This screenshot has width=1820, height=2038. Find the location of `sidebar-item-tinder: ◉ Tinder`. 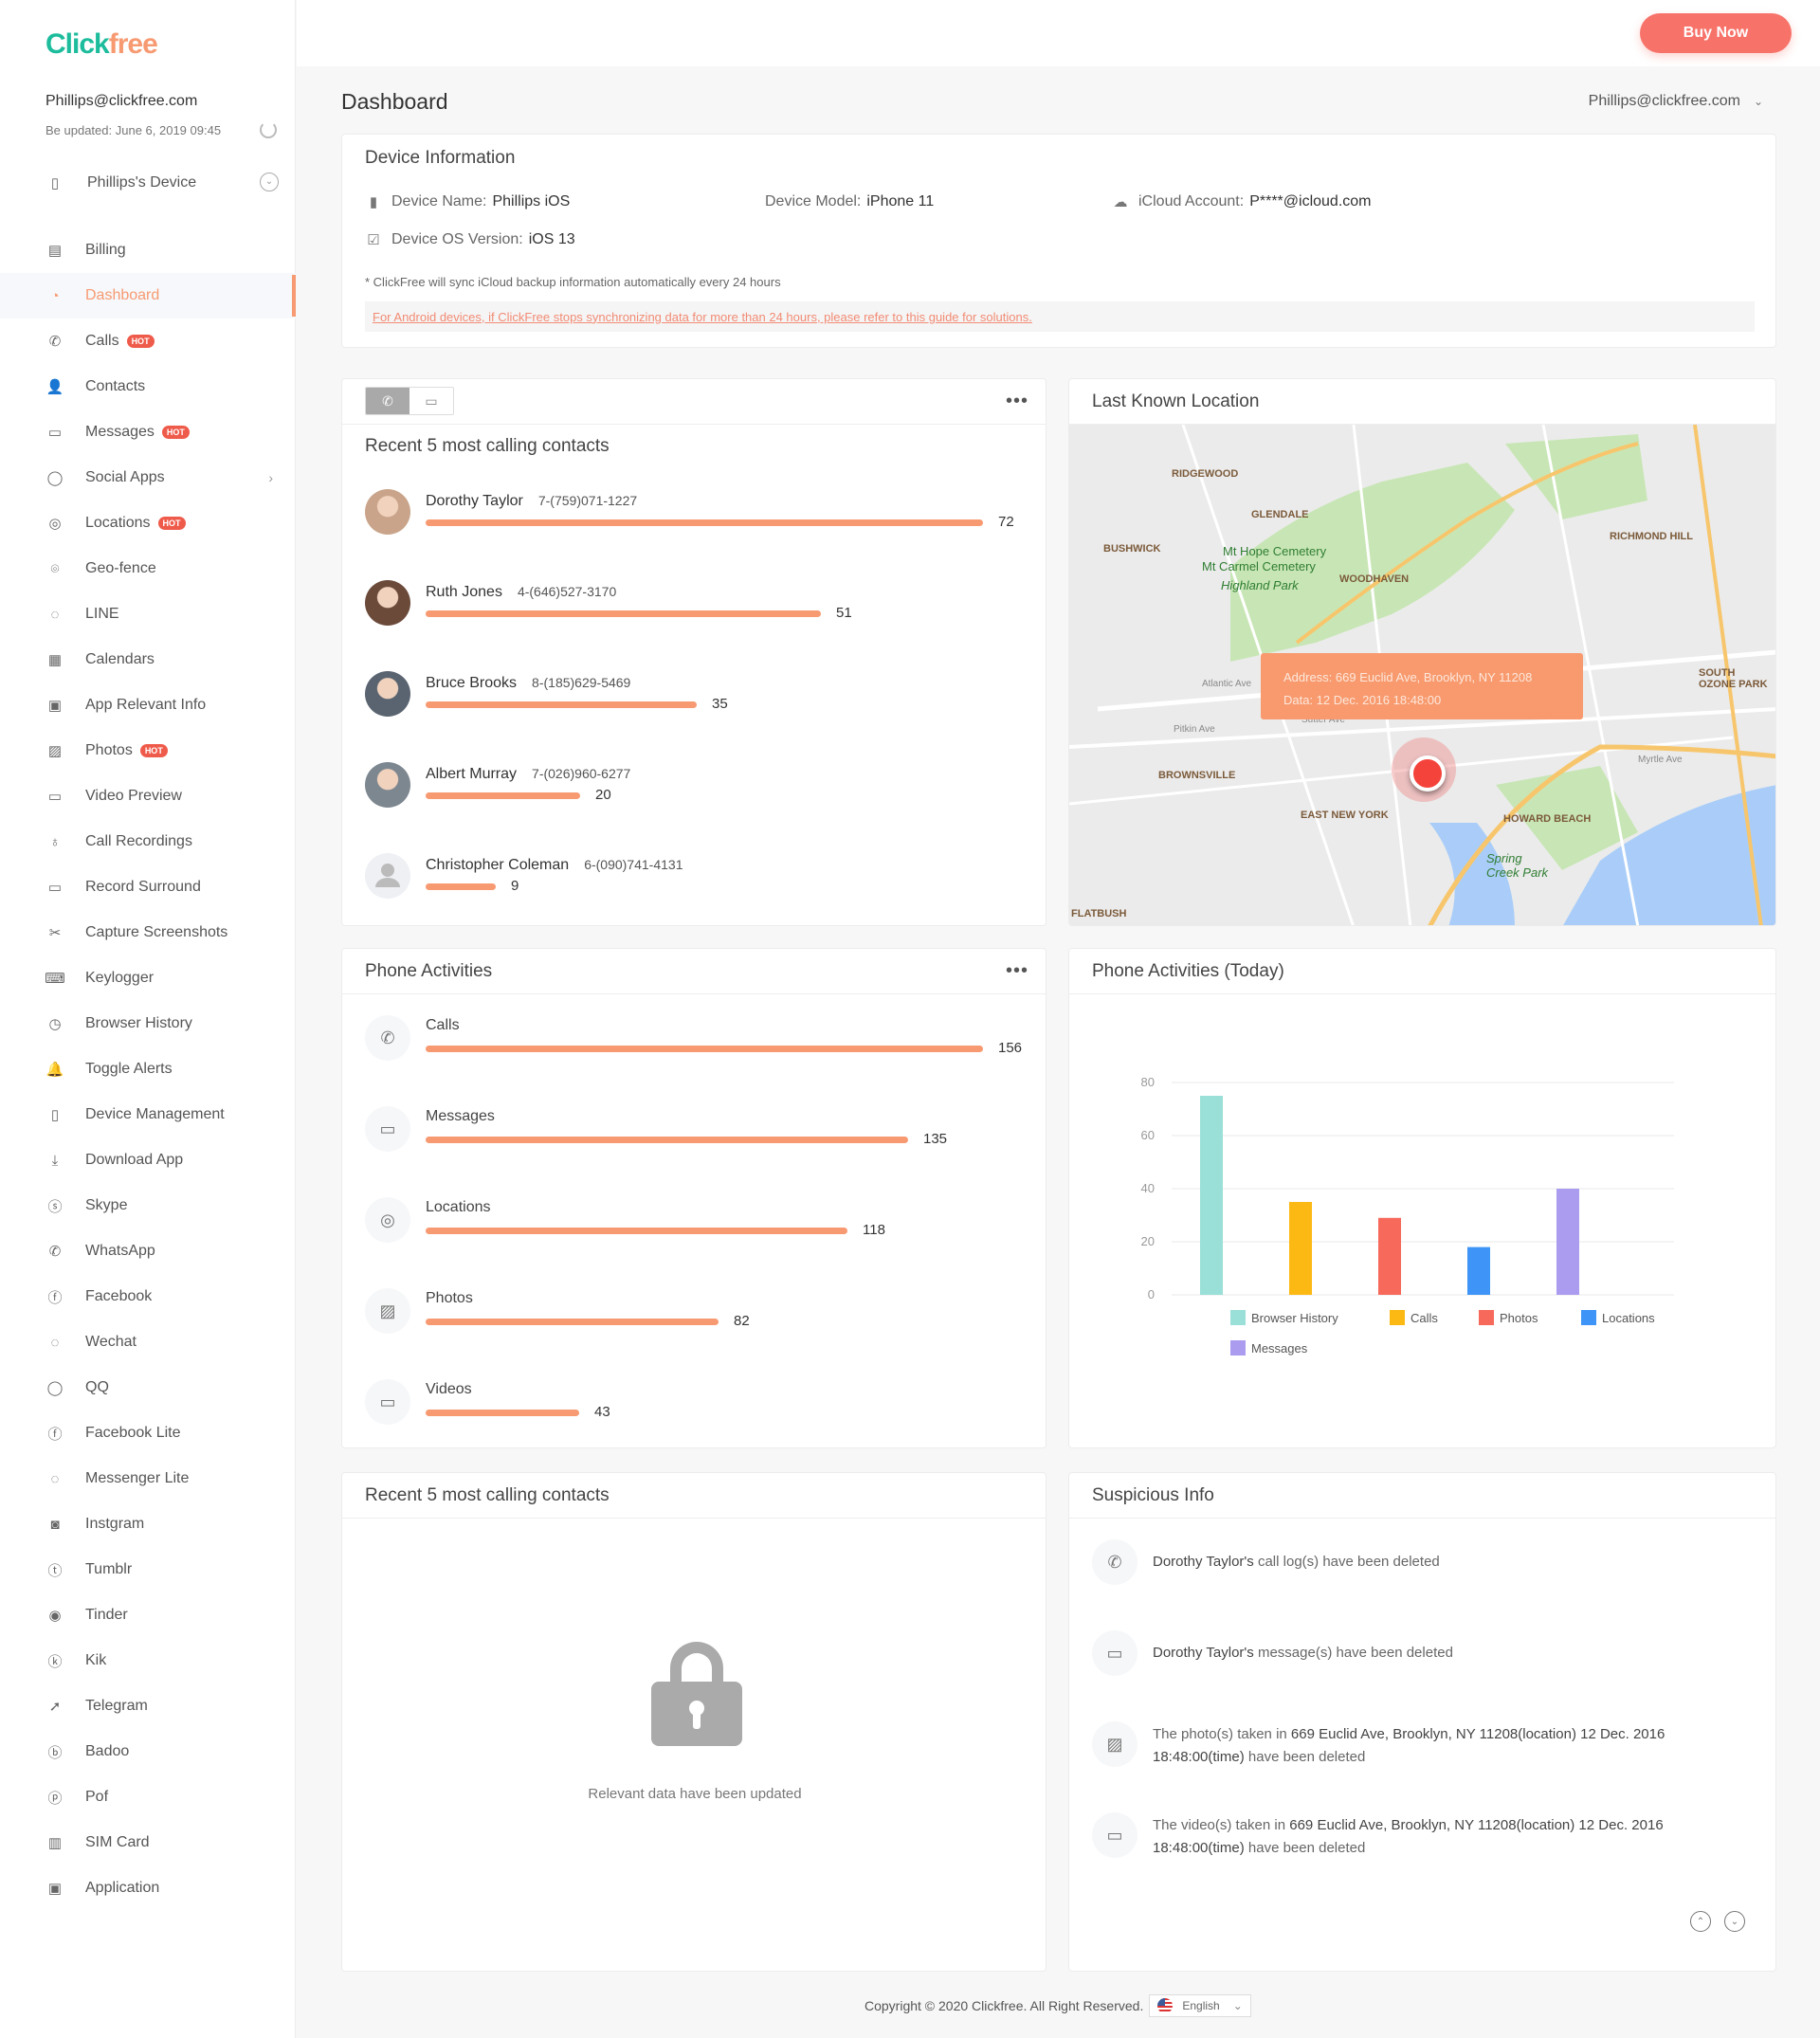

sidebar-item-tinder: ◉ Tinder is located at coordinates (148, 1615).